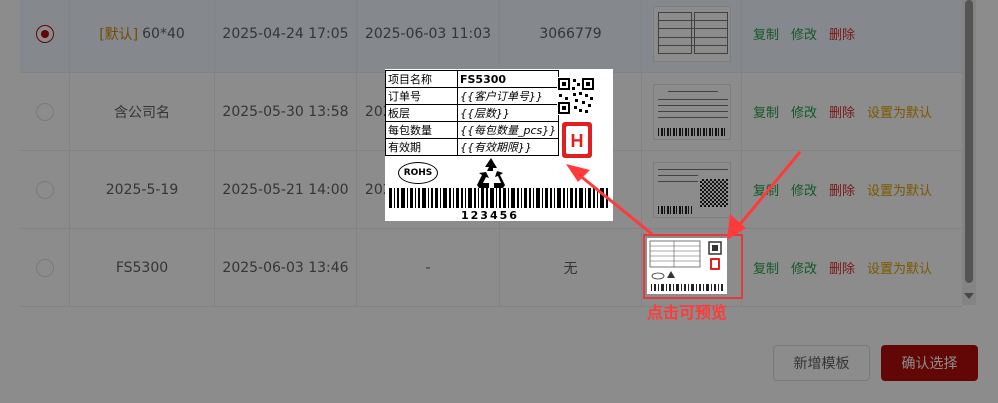 The height and width of the screenshot is (403, 998). I want to click on preview-hint-text: 点击可预览, so click(687, 312).